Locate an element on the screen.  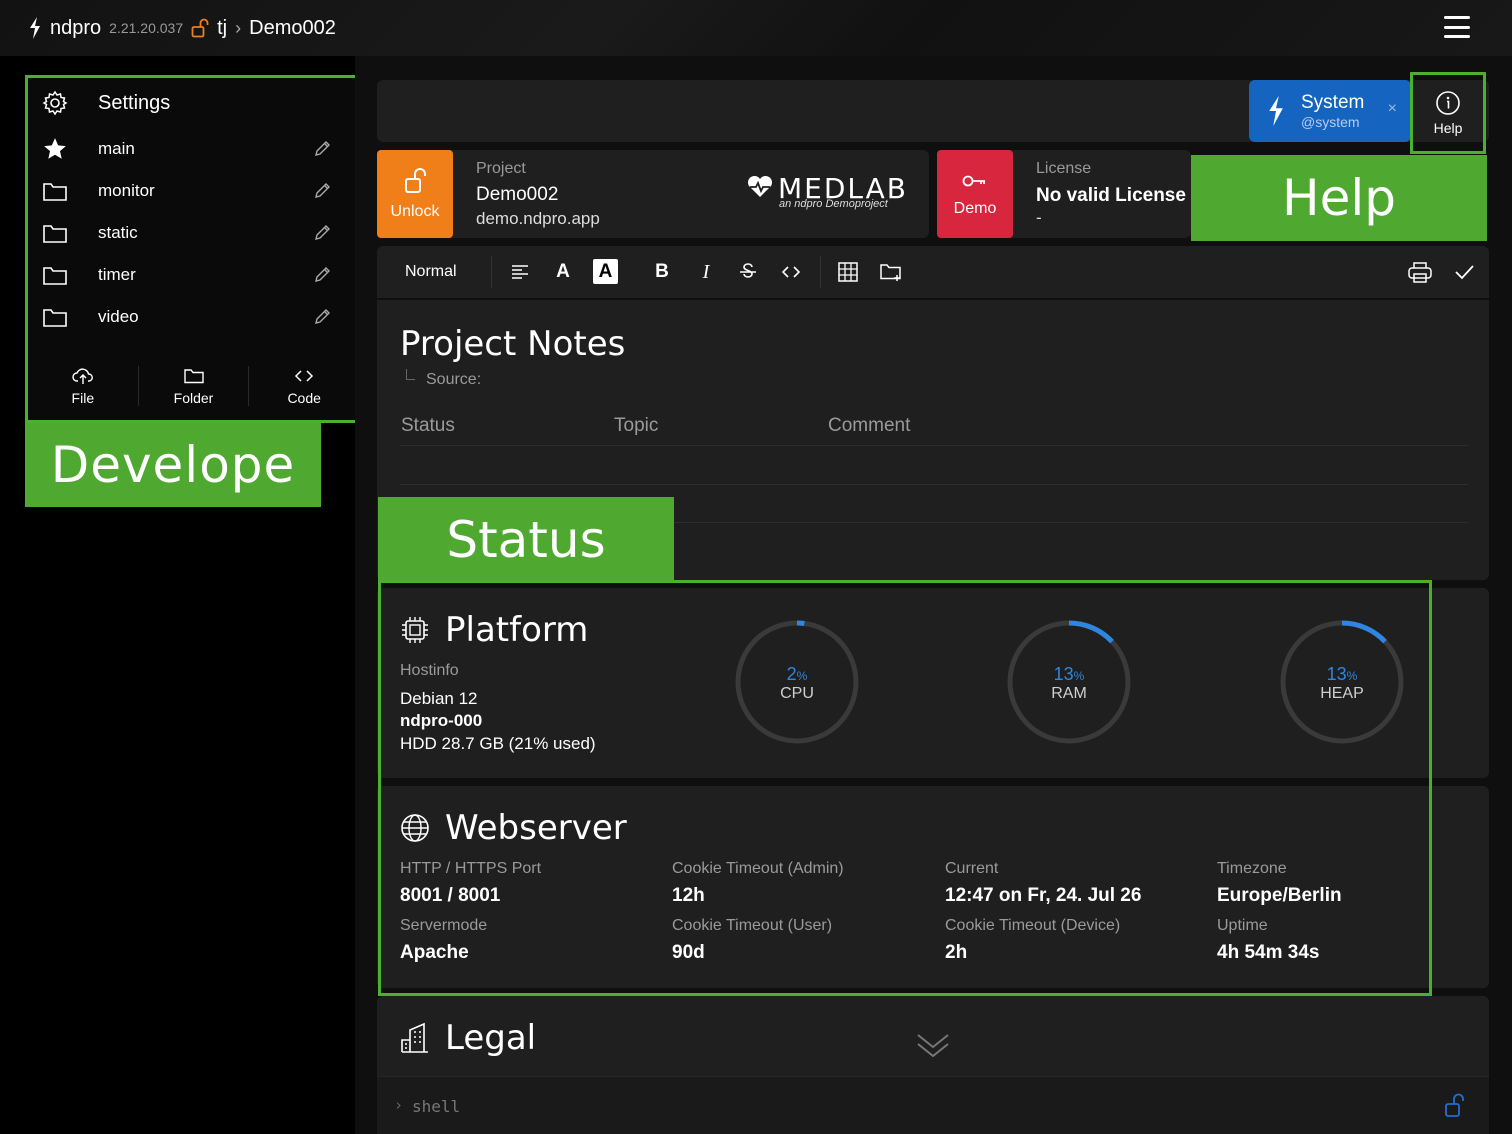
heap-name: HEAP is located at coordinates (1342, 693).